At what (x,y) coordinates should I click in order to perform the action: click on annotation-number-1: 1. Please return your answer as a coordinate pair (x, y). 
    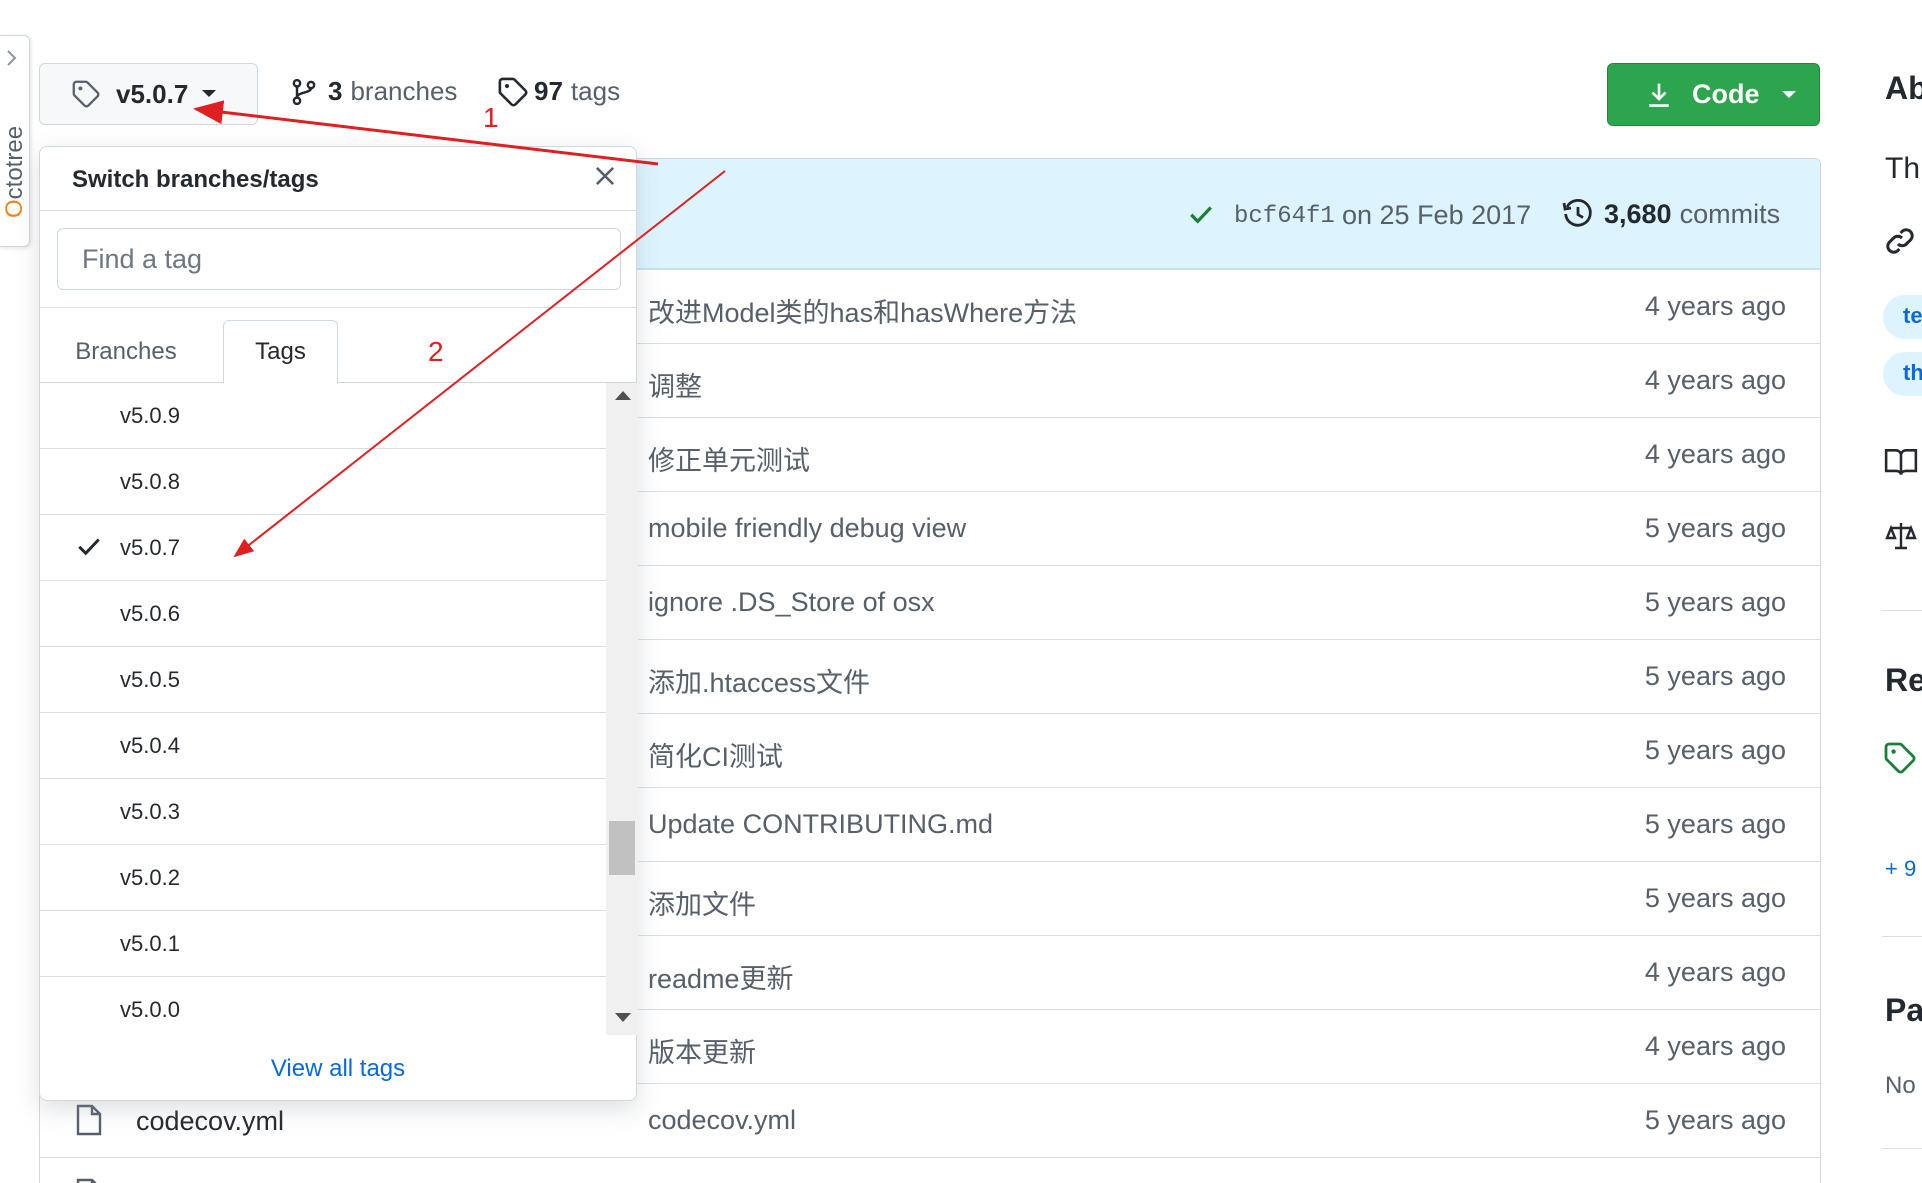
    Looking at the image, I should click on (491, 117).